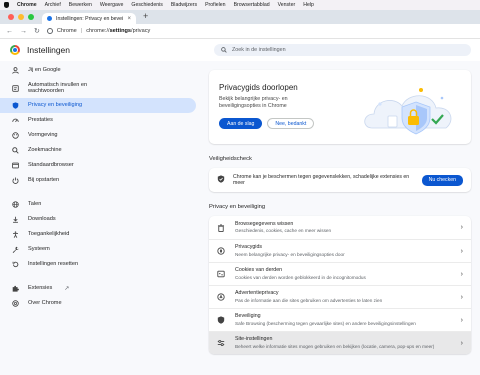 The image size is (480, 375). Describe the element at coordinates (254, 339) in the screenshot. I see `row-title: Site-instellingen` at that location.